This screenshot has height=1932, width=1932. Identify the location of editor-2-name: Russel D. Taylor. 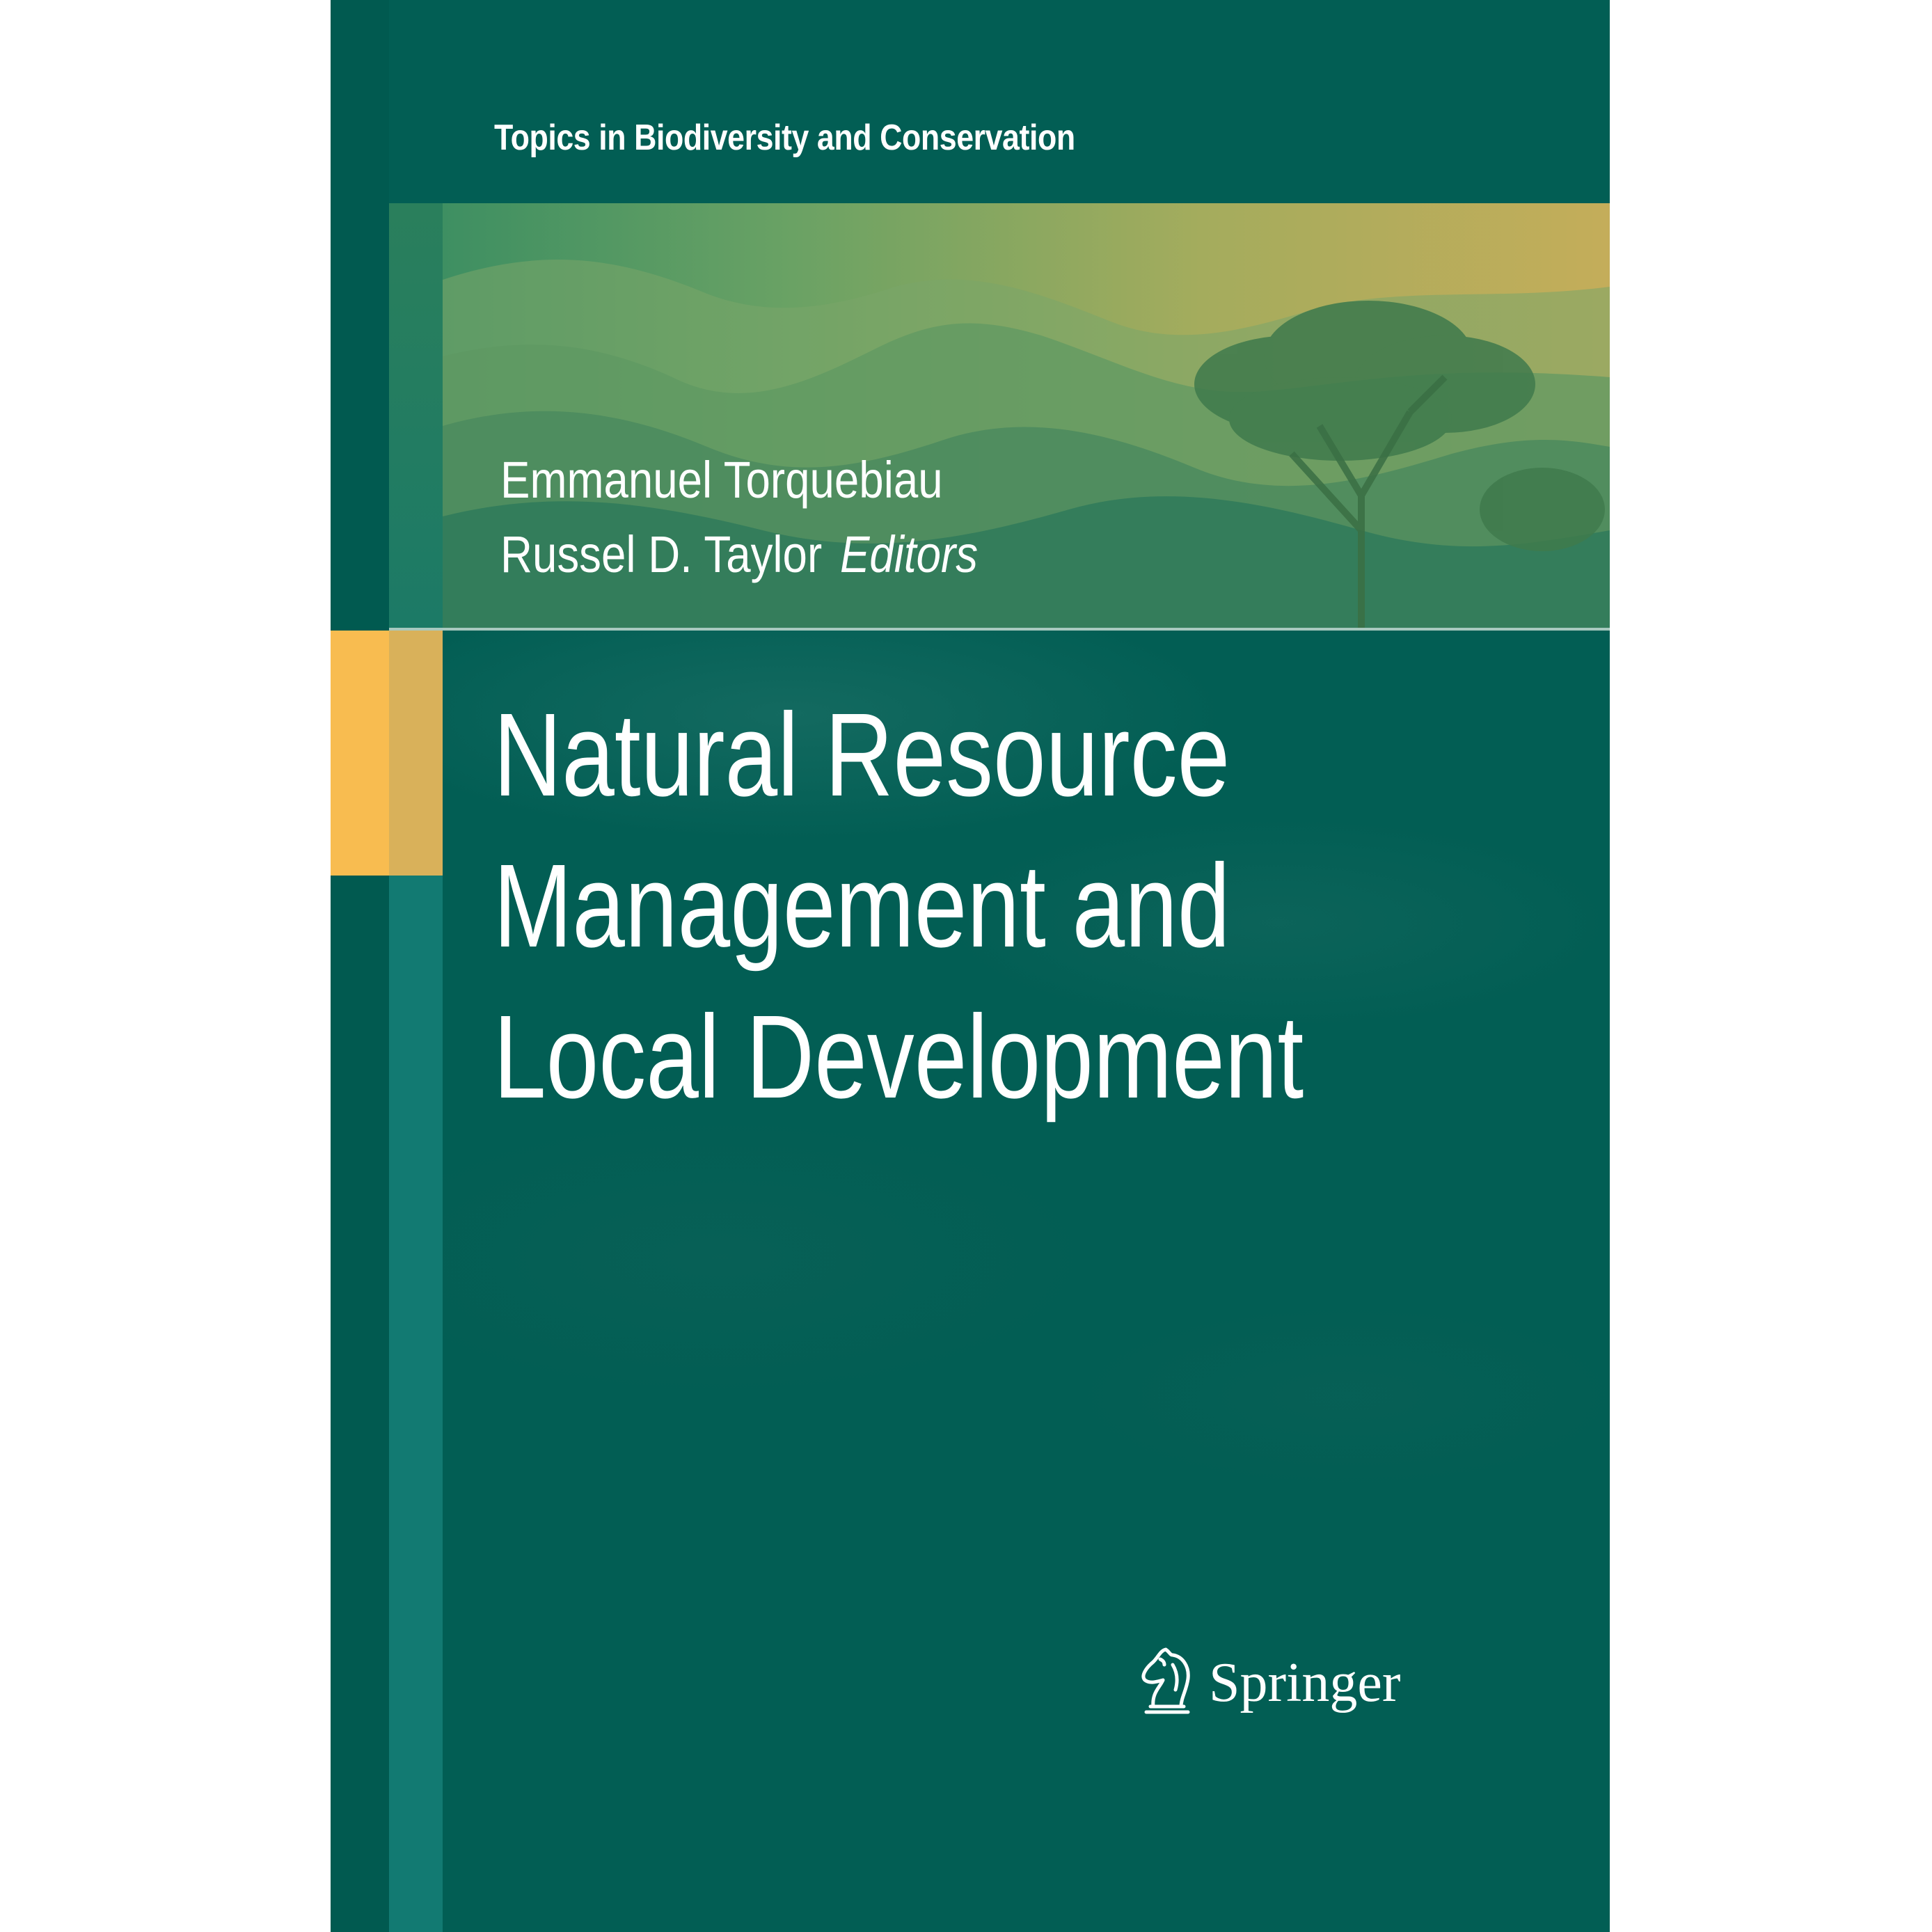
(661, 554).